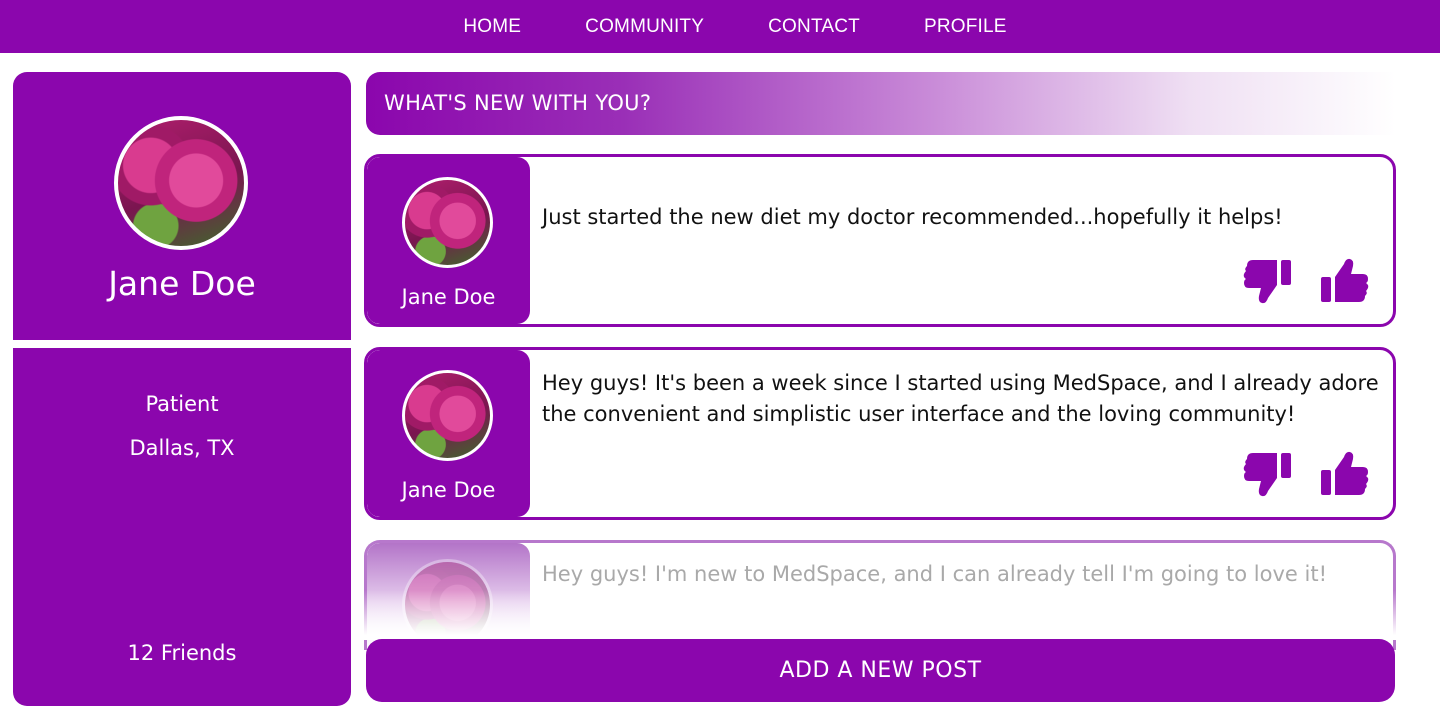  Describe the element at coordinates (881, 103) in the screenshot. I see `whats-new-input: WHAT'S NEW WITH YOU?` at that location.